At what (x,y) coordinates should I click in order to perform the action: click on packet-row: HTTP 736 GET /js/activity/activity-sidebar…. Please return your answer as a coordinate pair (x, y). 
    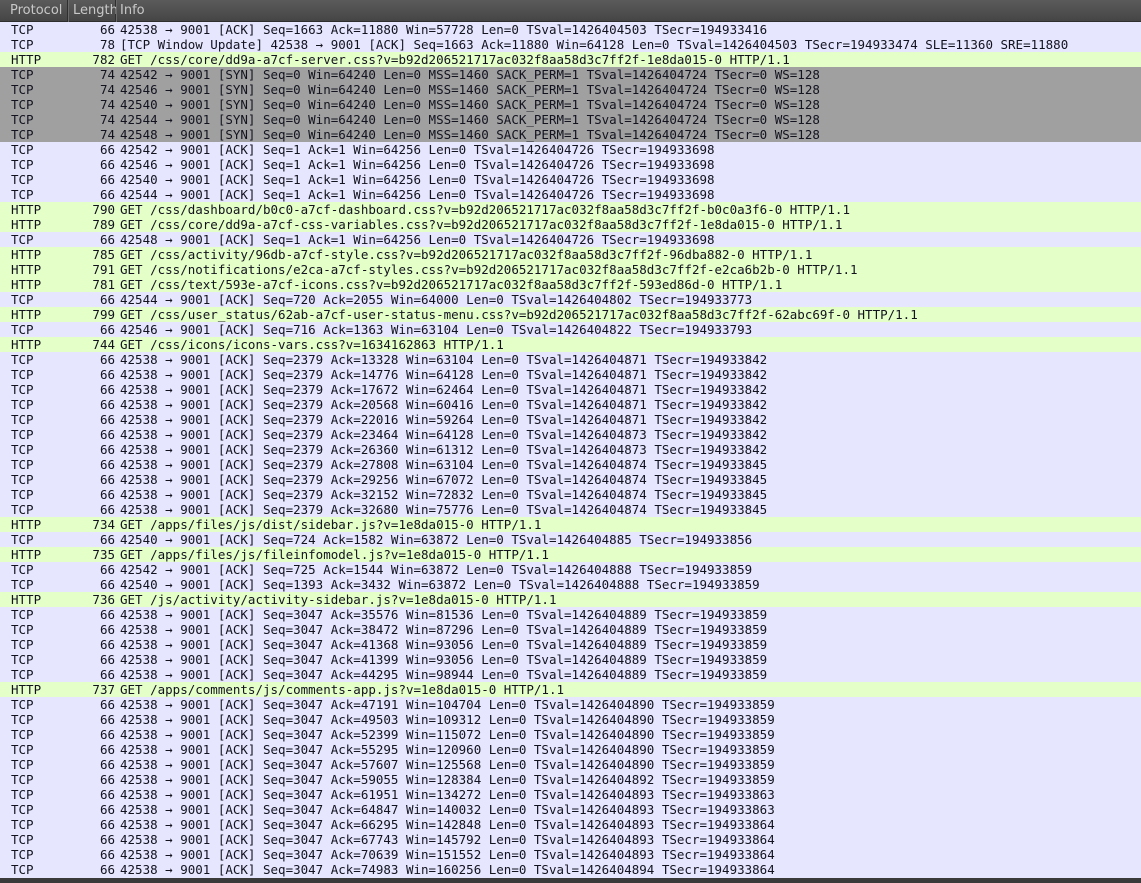
    Looking at the image, I should click on (570, 599).